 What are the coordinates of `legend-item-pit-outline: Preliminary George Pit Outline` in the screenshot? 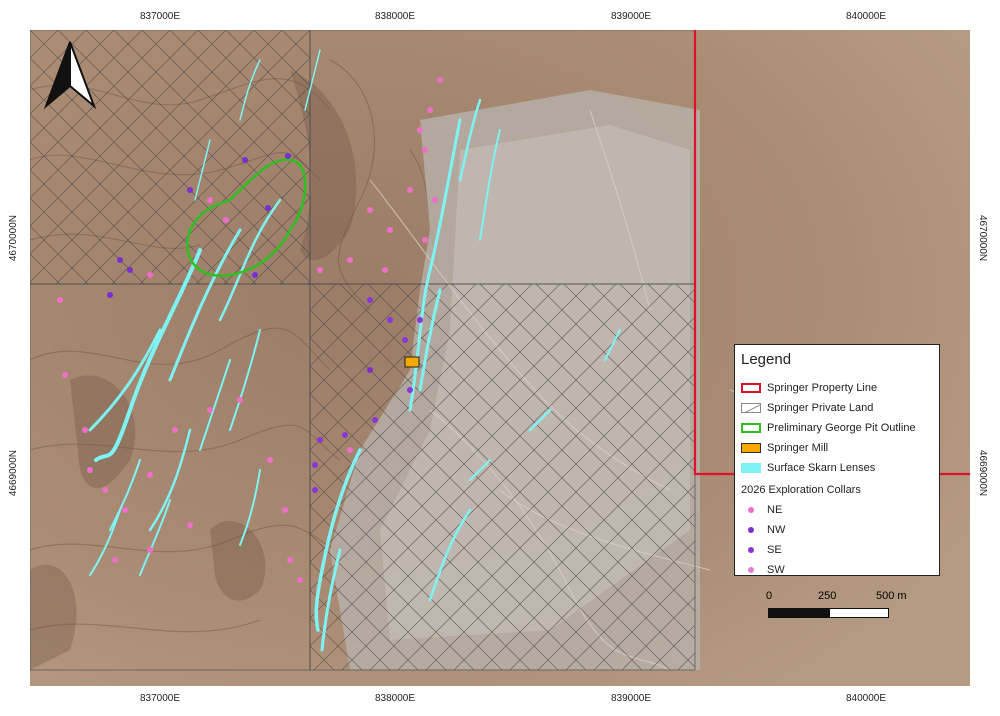 It's located at (828, 428).